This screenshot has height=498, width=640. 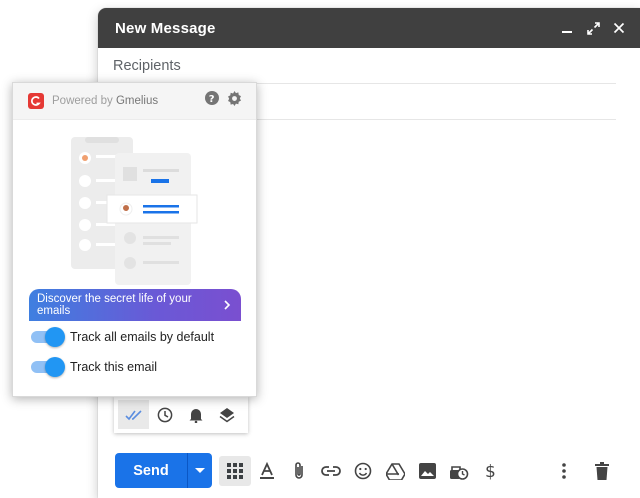 I want to click on track-all-label: Track all emails by default, so click(x=142, y=337).